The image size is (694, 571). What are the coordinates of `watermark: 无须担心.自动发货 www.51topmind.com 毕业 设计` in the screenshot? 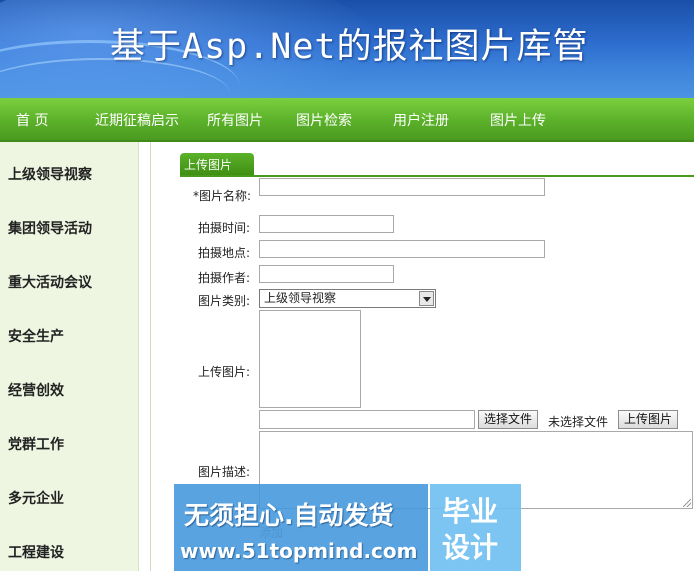 It's located at (347, 527).